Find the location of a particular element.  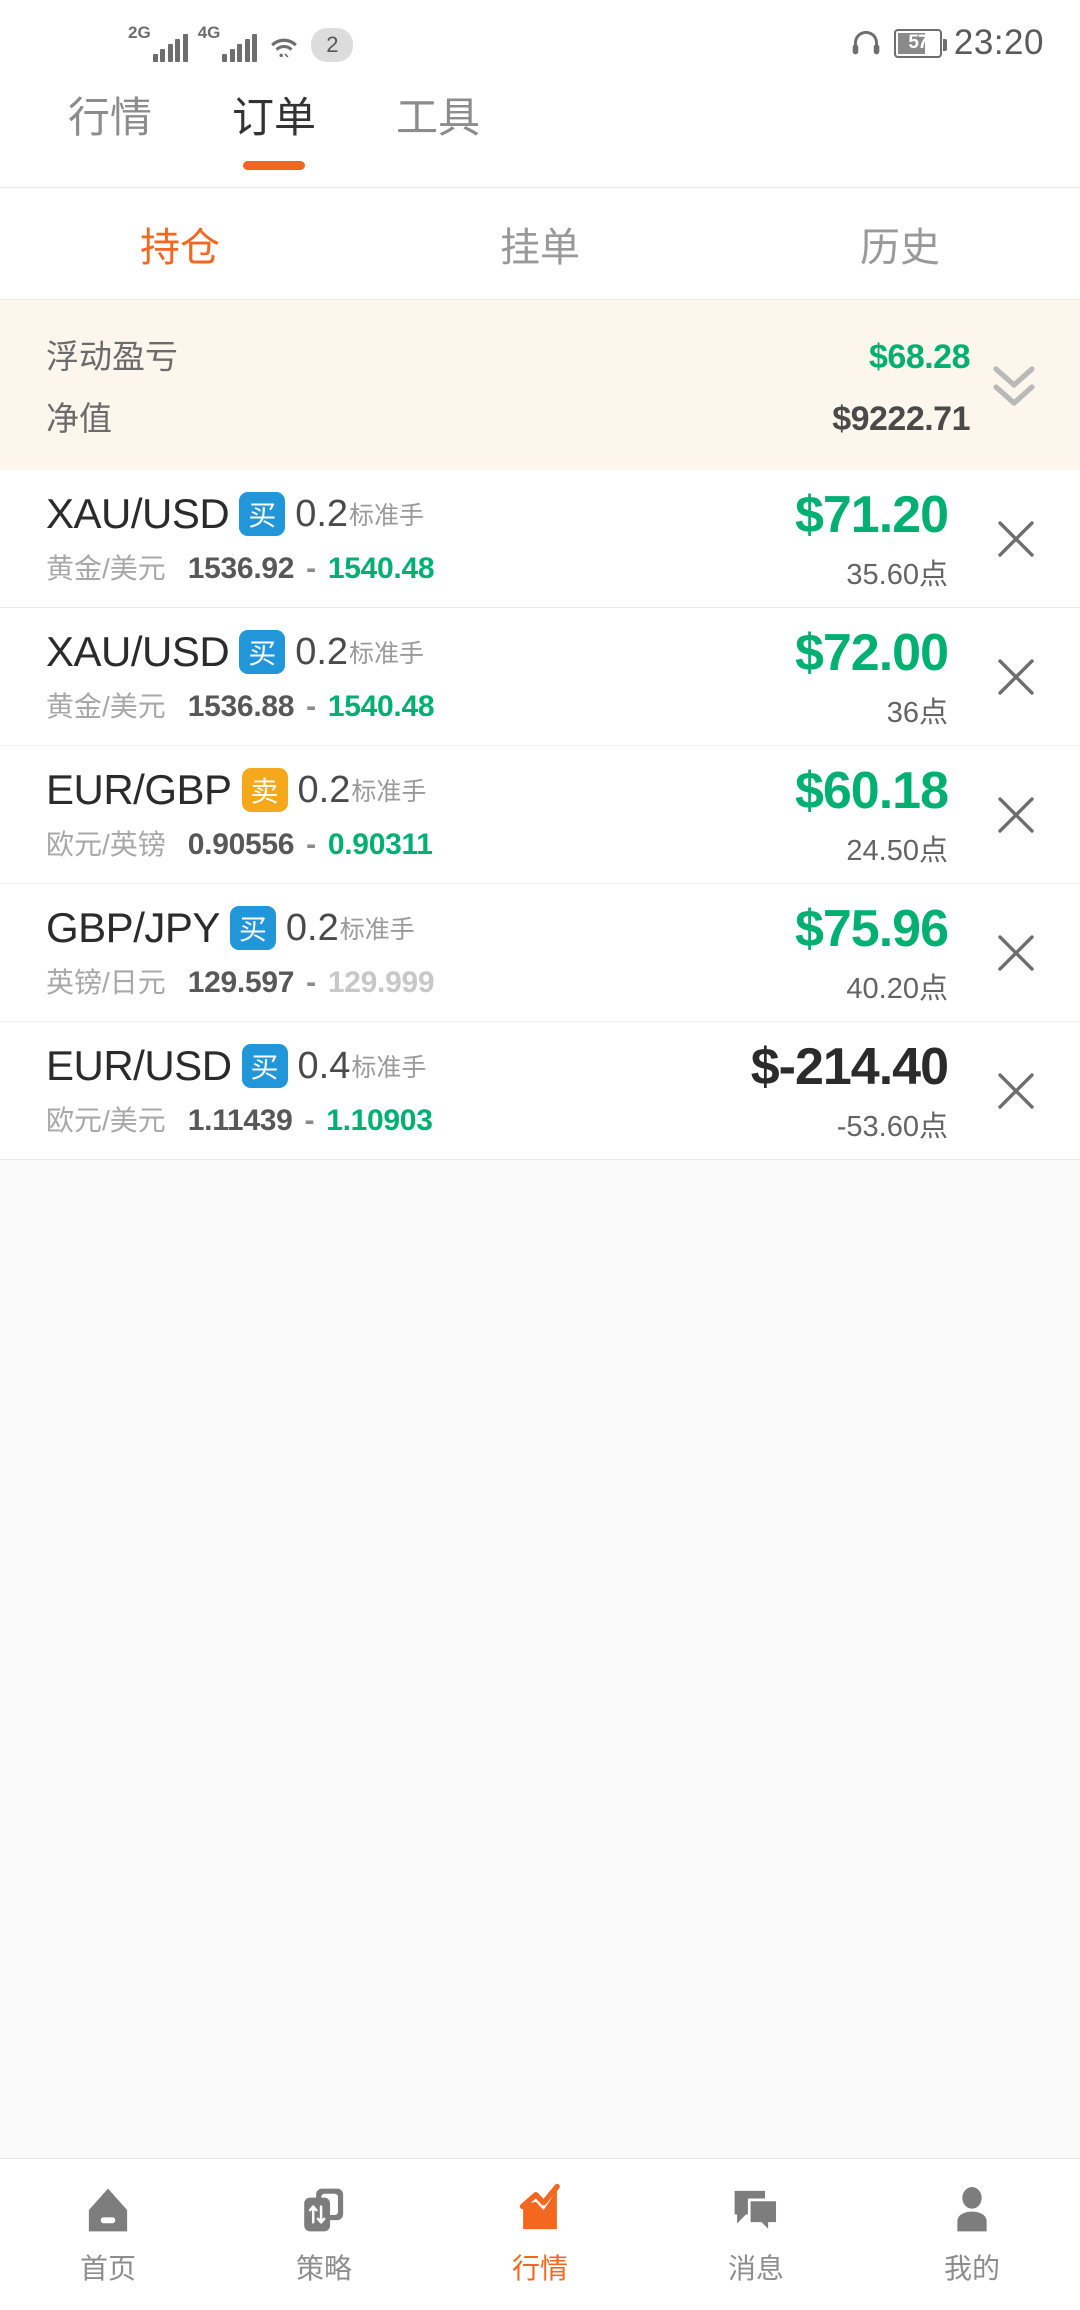

bottom-navigation-bar: 首页 策略 行情 消息 我的 is located at coordinates (540, 2234).